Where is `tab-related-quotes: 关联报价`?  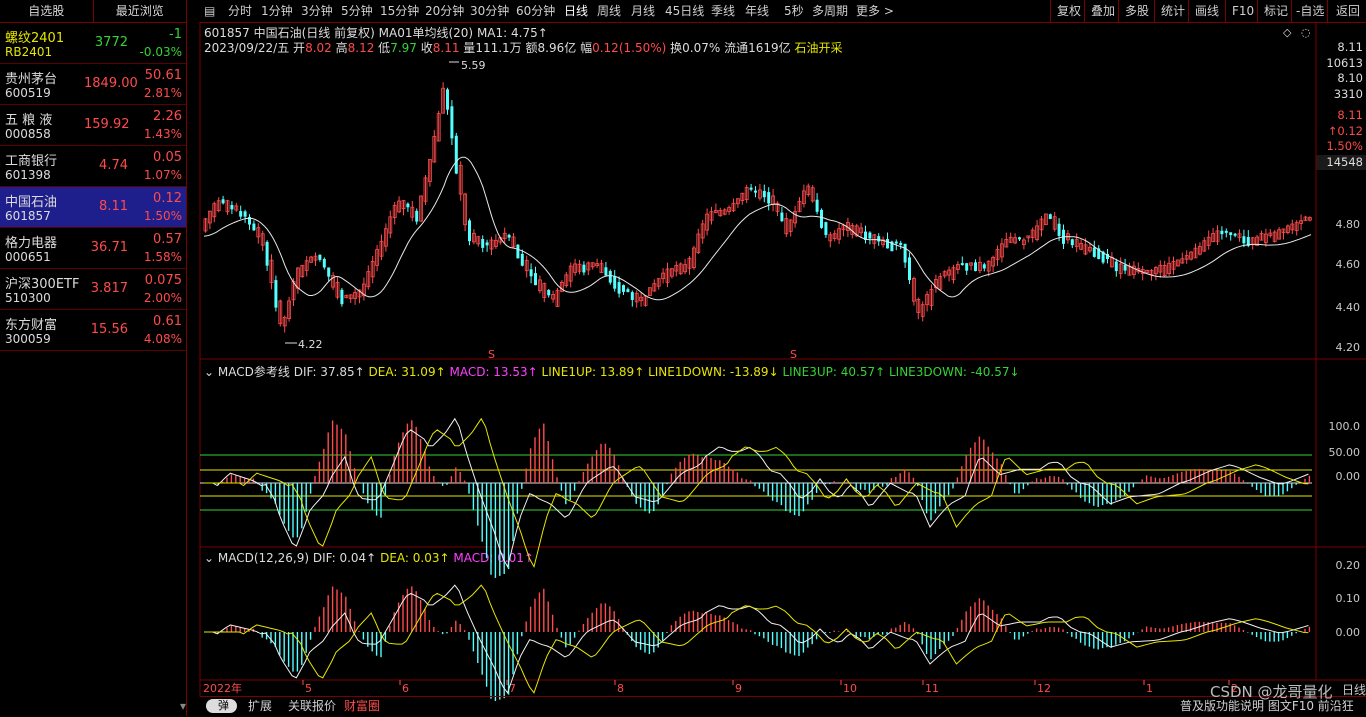 tab-related-quotes: 关联报价 is located at coordinates (312, 706).